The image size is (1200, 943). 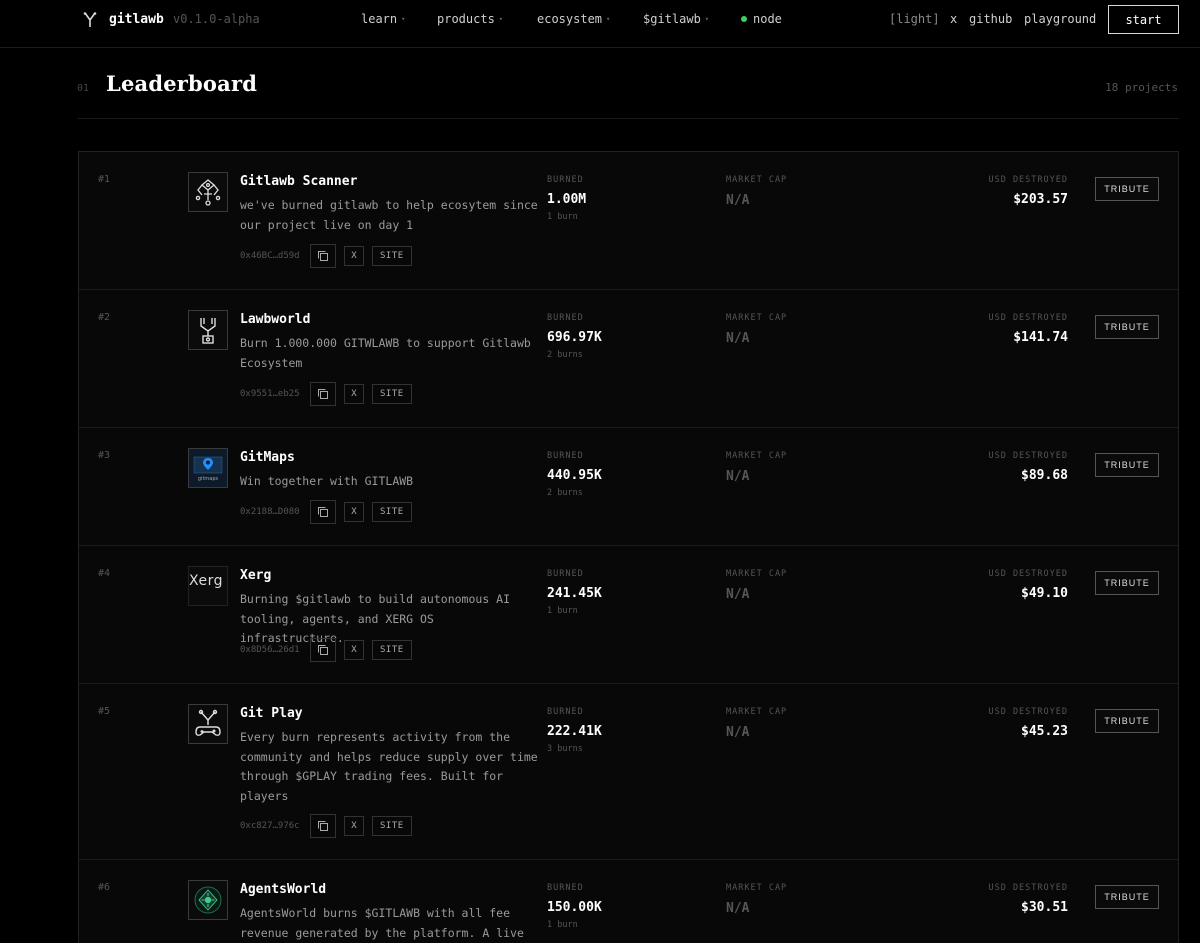 What do you see at coordinates (255, 575) in the screenshot?
I see `project-name: Xerg` at bounding box center [255, 575].